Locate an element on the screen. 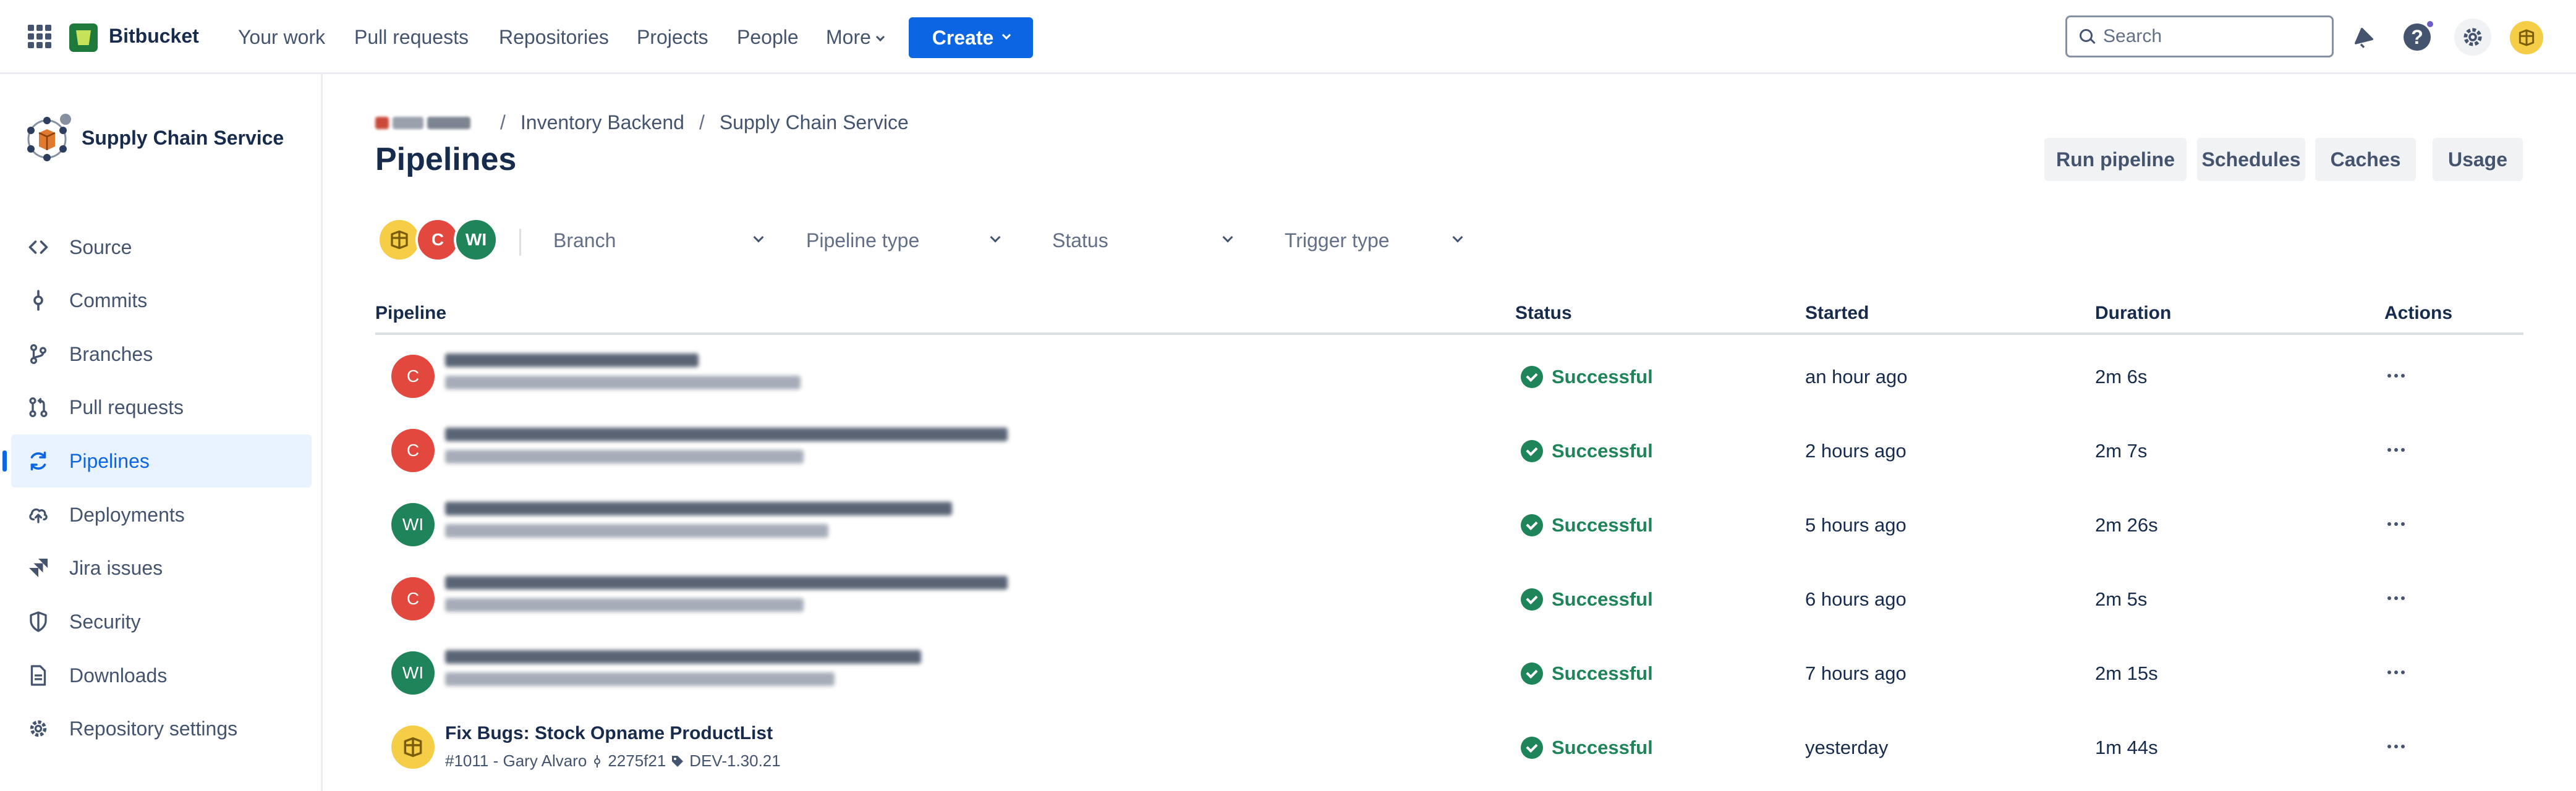 The image size is (2576, 791). pipeline-id-author: #1011 - Gary Alvaro is located at coordinates (516, 760).